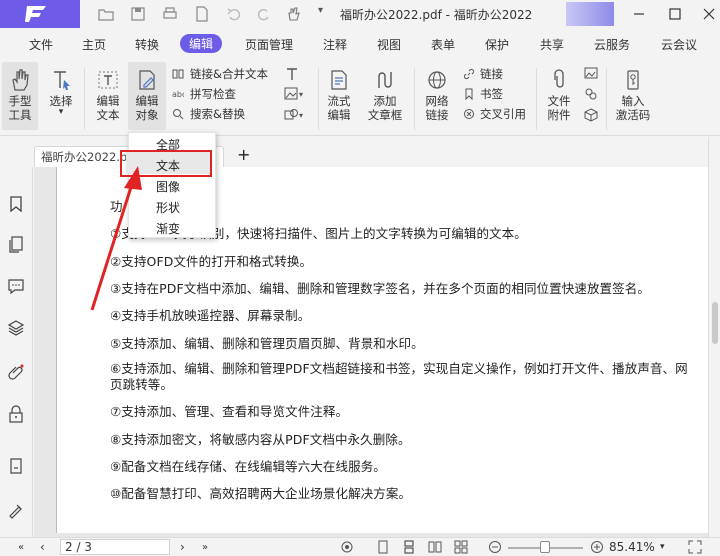  Describe the element at coordinates (461, 547) in the screenshot. I see `continuous-facing-icon` at that location.